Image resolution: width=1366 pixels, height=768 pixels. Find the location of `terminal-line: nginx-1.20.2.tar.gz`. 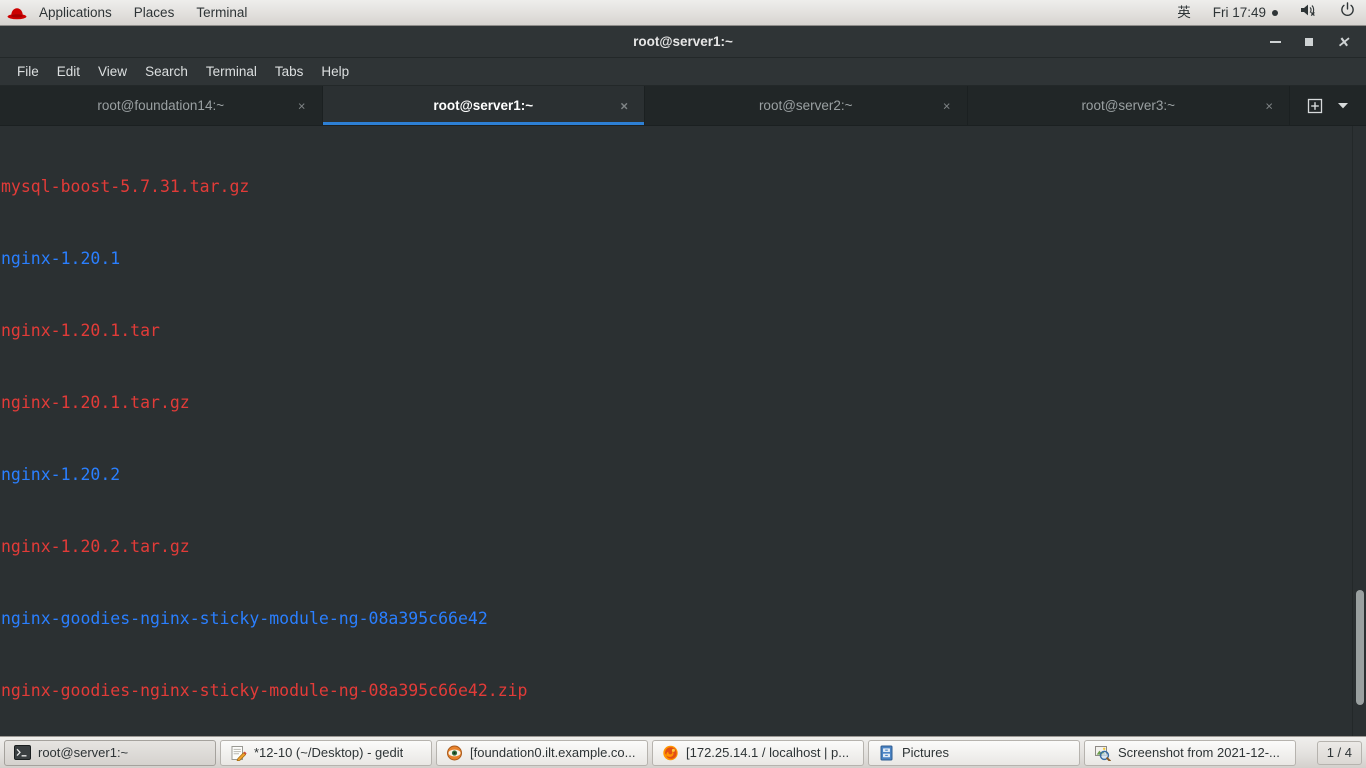

terminal-line: nginx-1.20.2.tar.gz is located at coordinates (95, 546).